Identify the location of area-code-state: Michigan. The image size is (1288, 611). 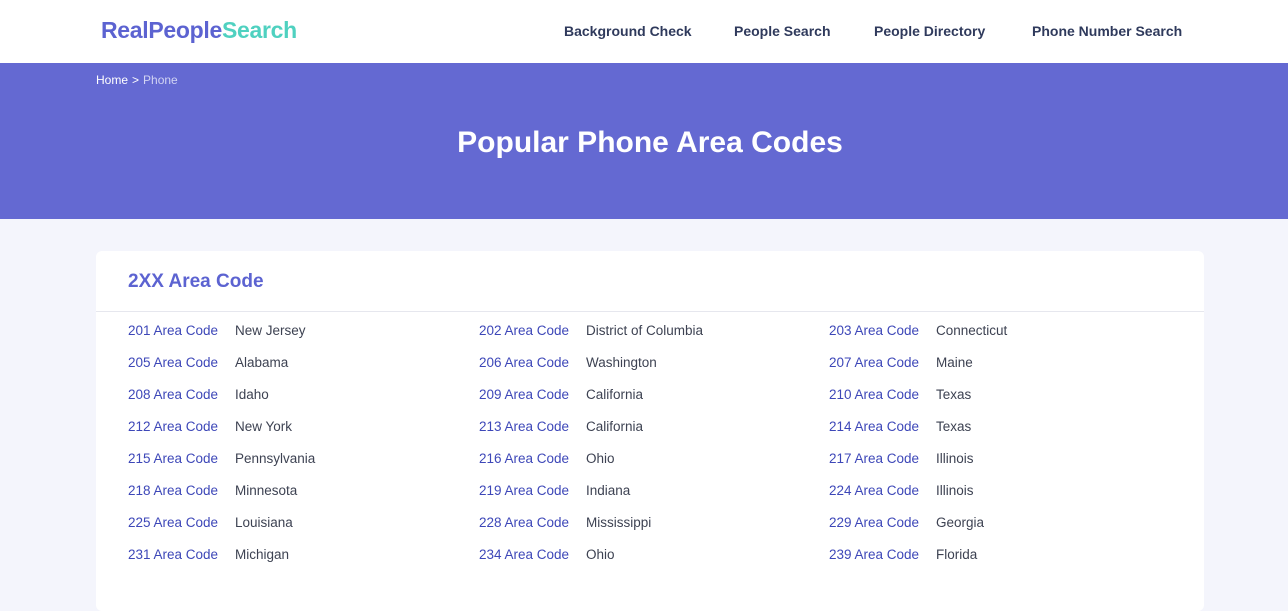
(262, 554).